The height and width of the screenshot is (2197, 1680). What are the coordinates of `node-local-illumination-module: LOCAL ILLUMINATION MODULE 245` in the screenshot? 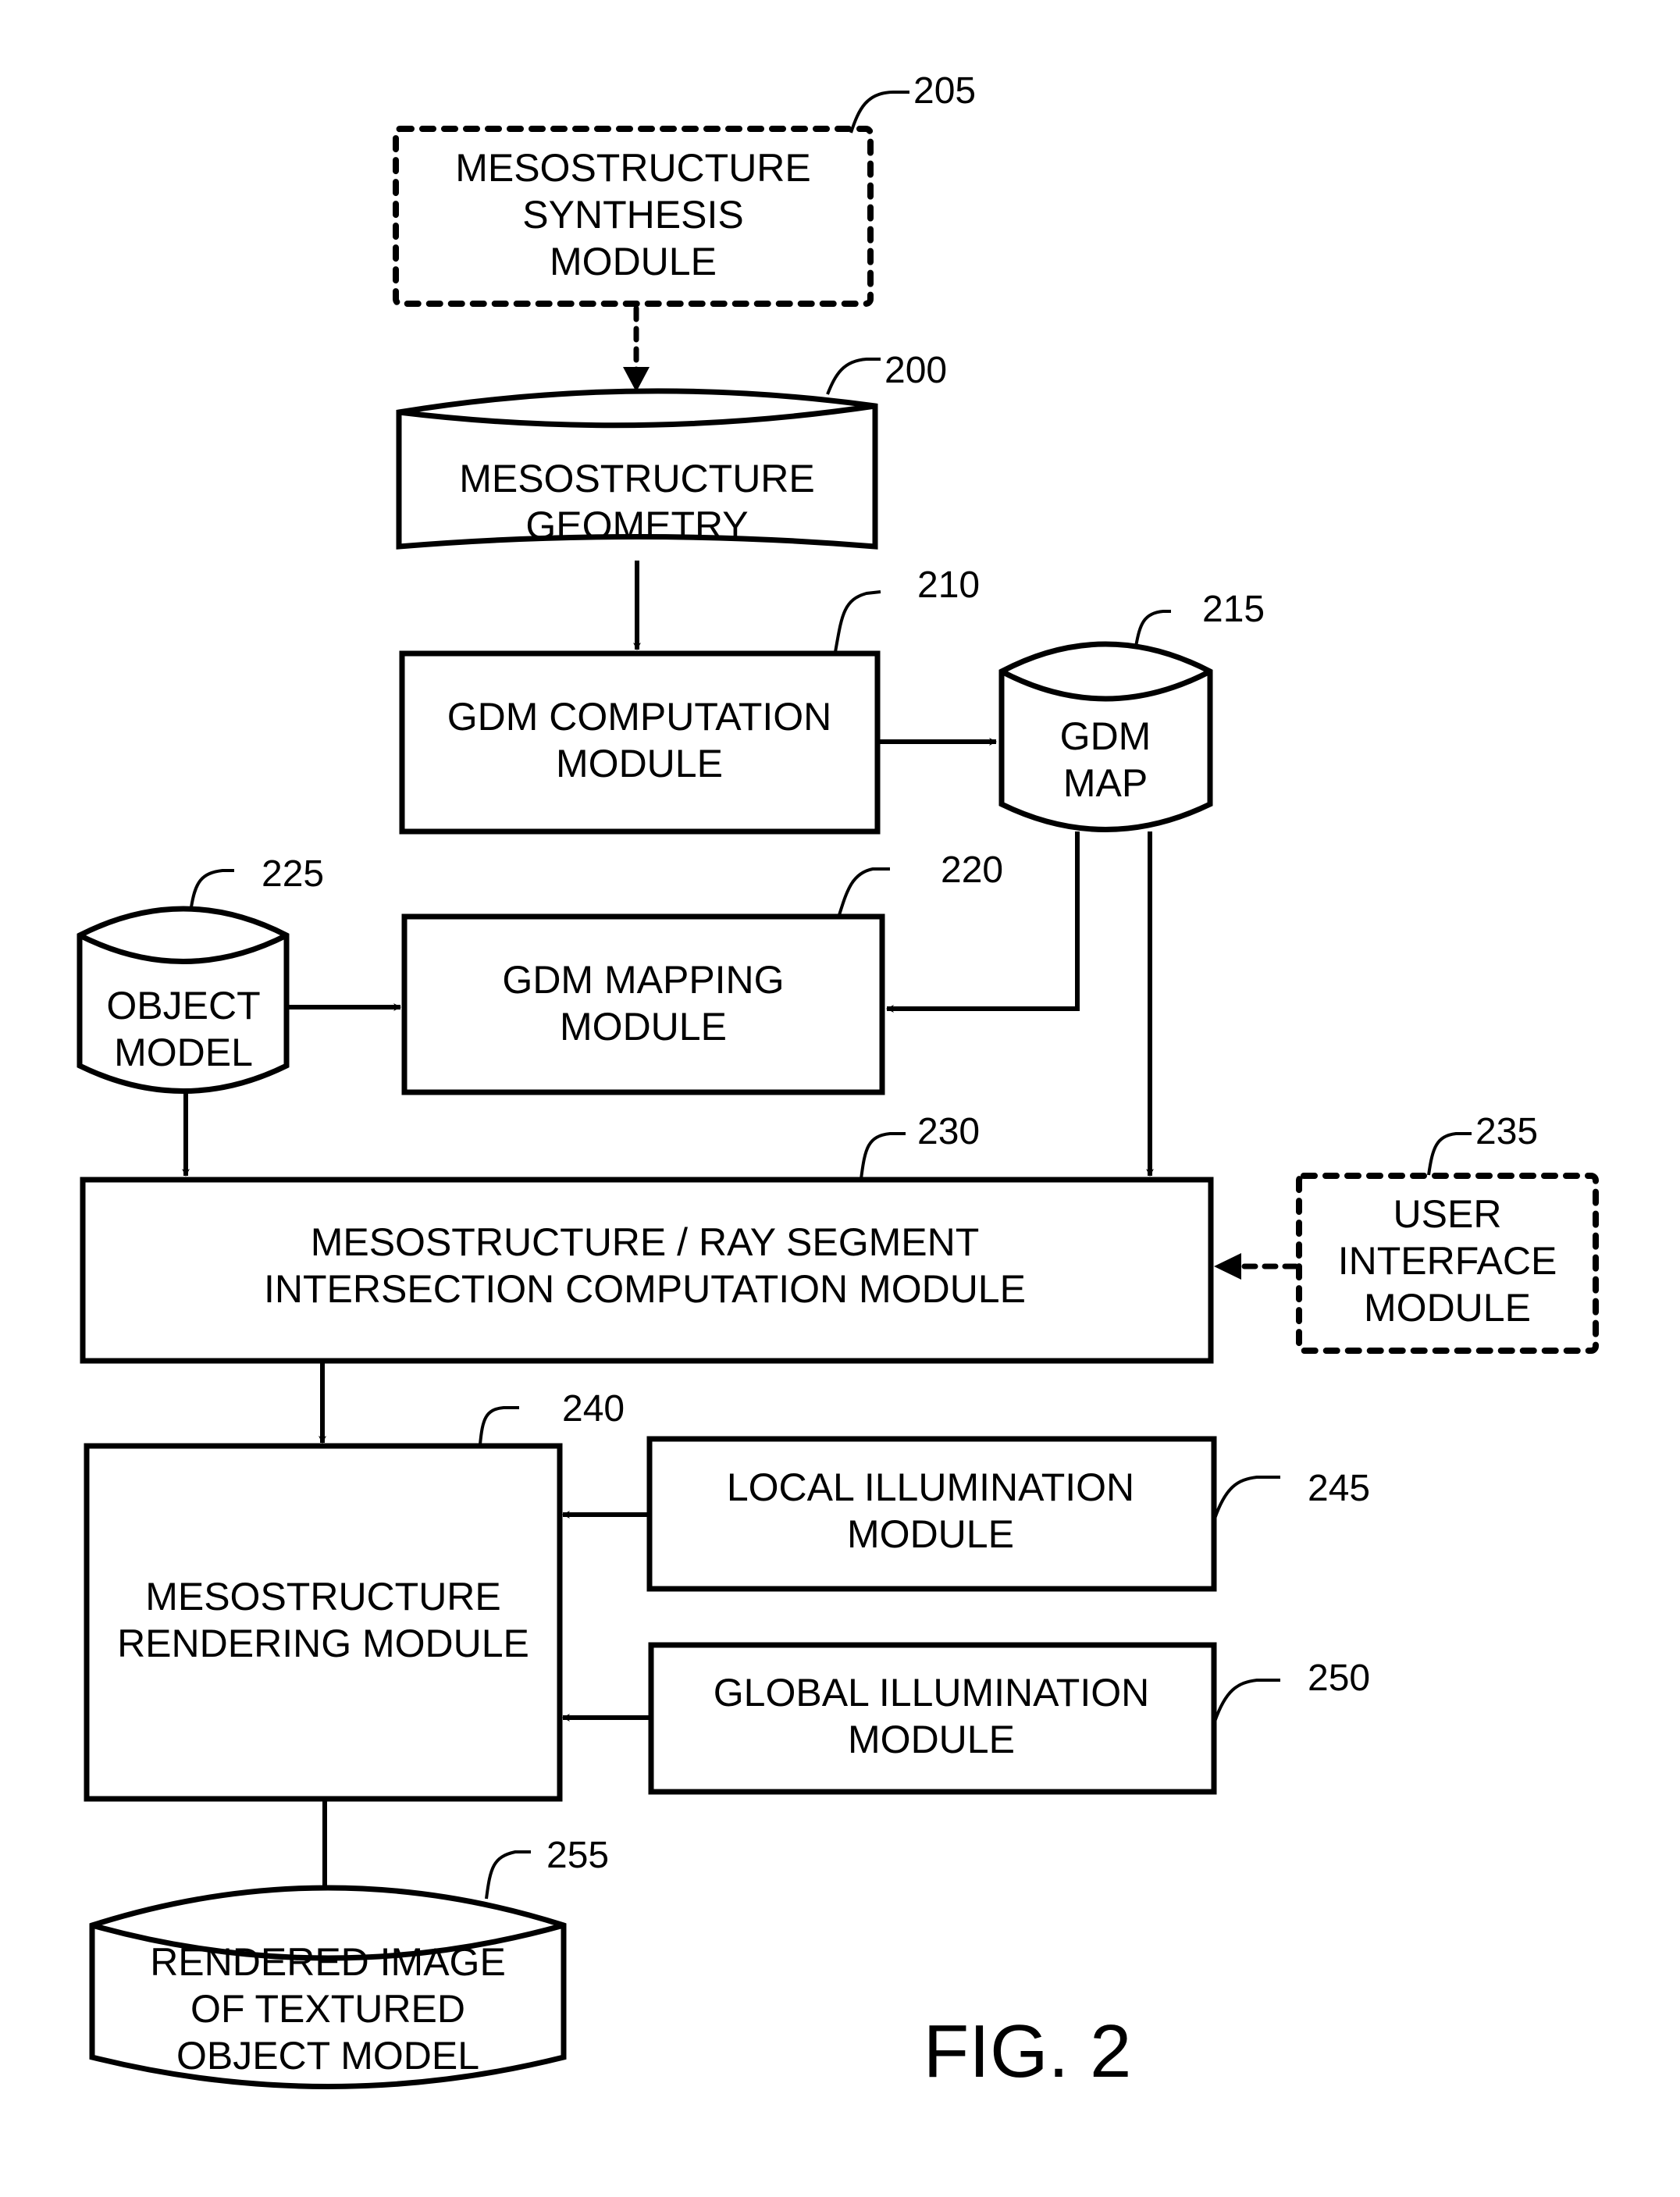 It's located at (1008, 1514).